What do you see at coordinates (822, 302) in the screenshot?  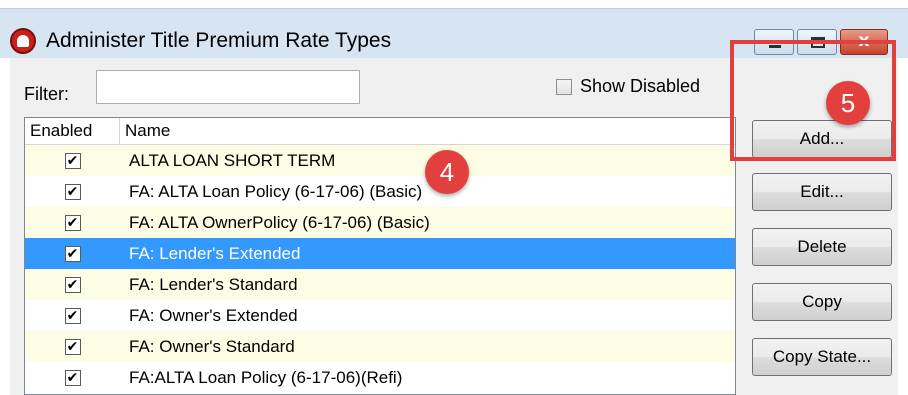 I see `copy-button: Copy` at bounding box center [822, 302].